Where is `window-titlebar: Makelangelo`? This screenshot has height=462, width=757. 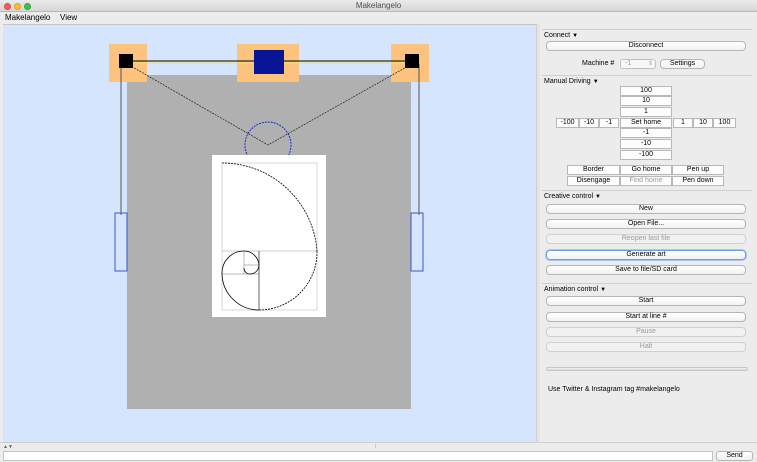
window-titlebar: Makelangelo is located at coordinates (378, 6).